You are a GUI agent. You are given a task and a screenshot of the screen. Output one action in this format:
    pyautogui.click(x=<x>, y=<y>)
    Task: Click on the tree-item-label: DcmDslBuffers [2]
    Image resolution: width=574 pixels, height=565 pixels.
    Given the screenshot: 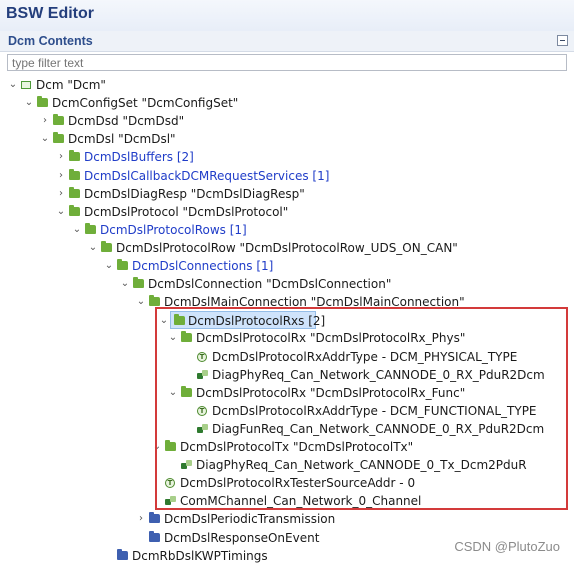 What is the action you would take?
    pyautogui.click(x=139, y=157)
    